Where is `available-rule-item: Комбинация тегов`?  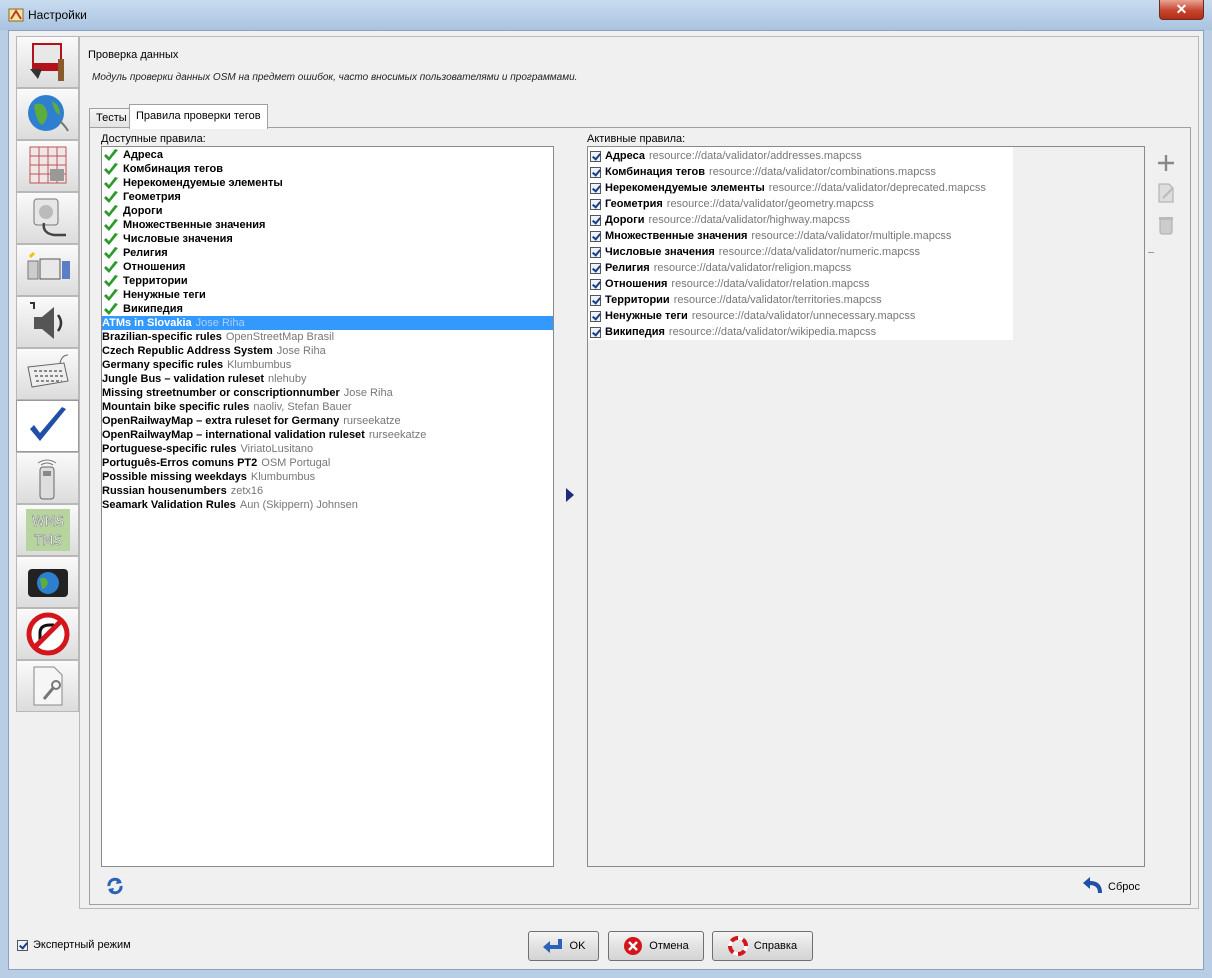
available-rule-item: Комбинация тегов is located at coordinates (327, 169).